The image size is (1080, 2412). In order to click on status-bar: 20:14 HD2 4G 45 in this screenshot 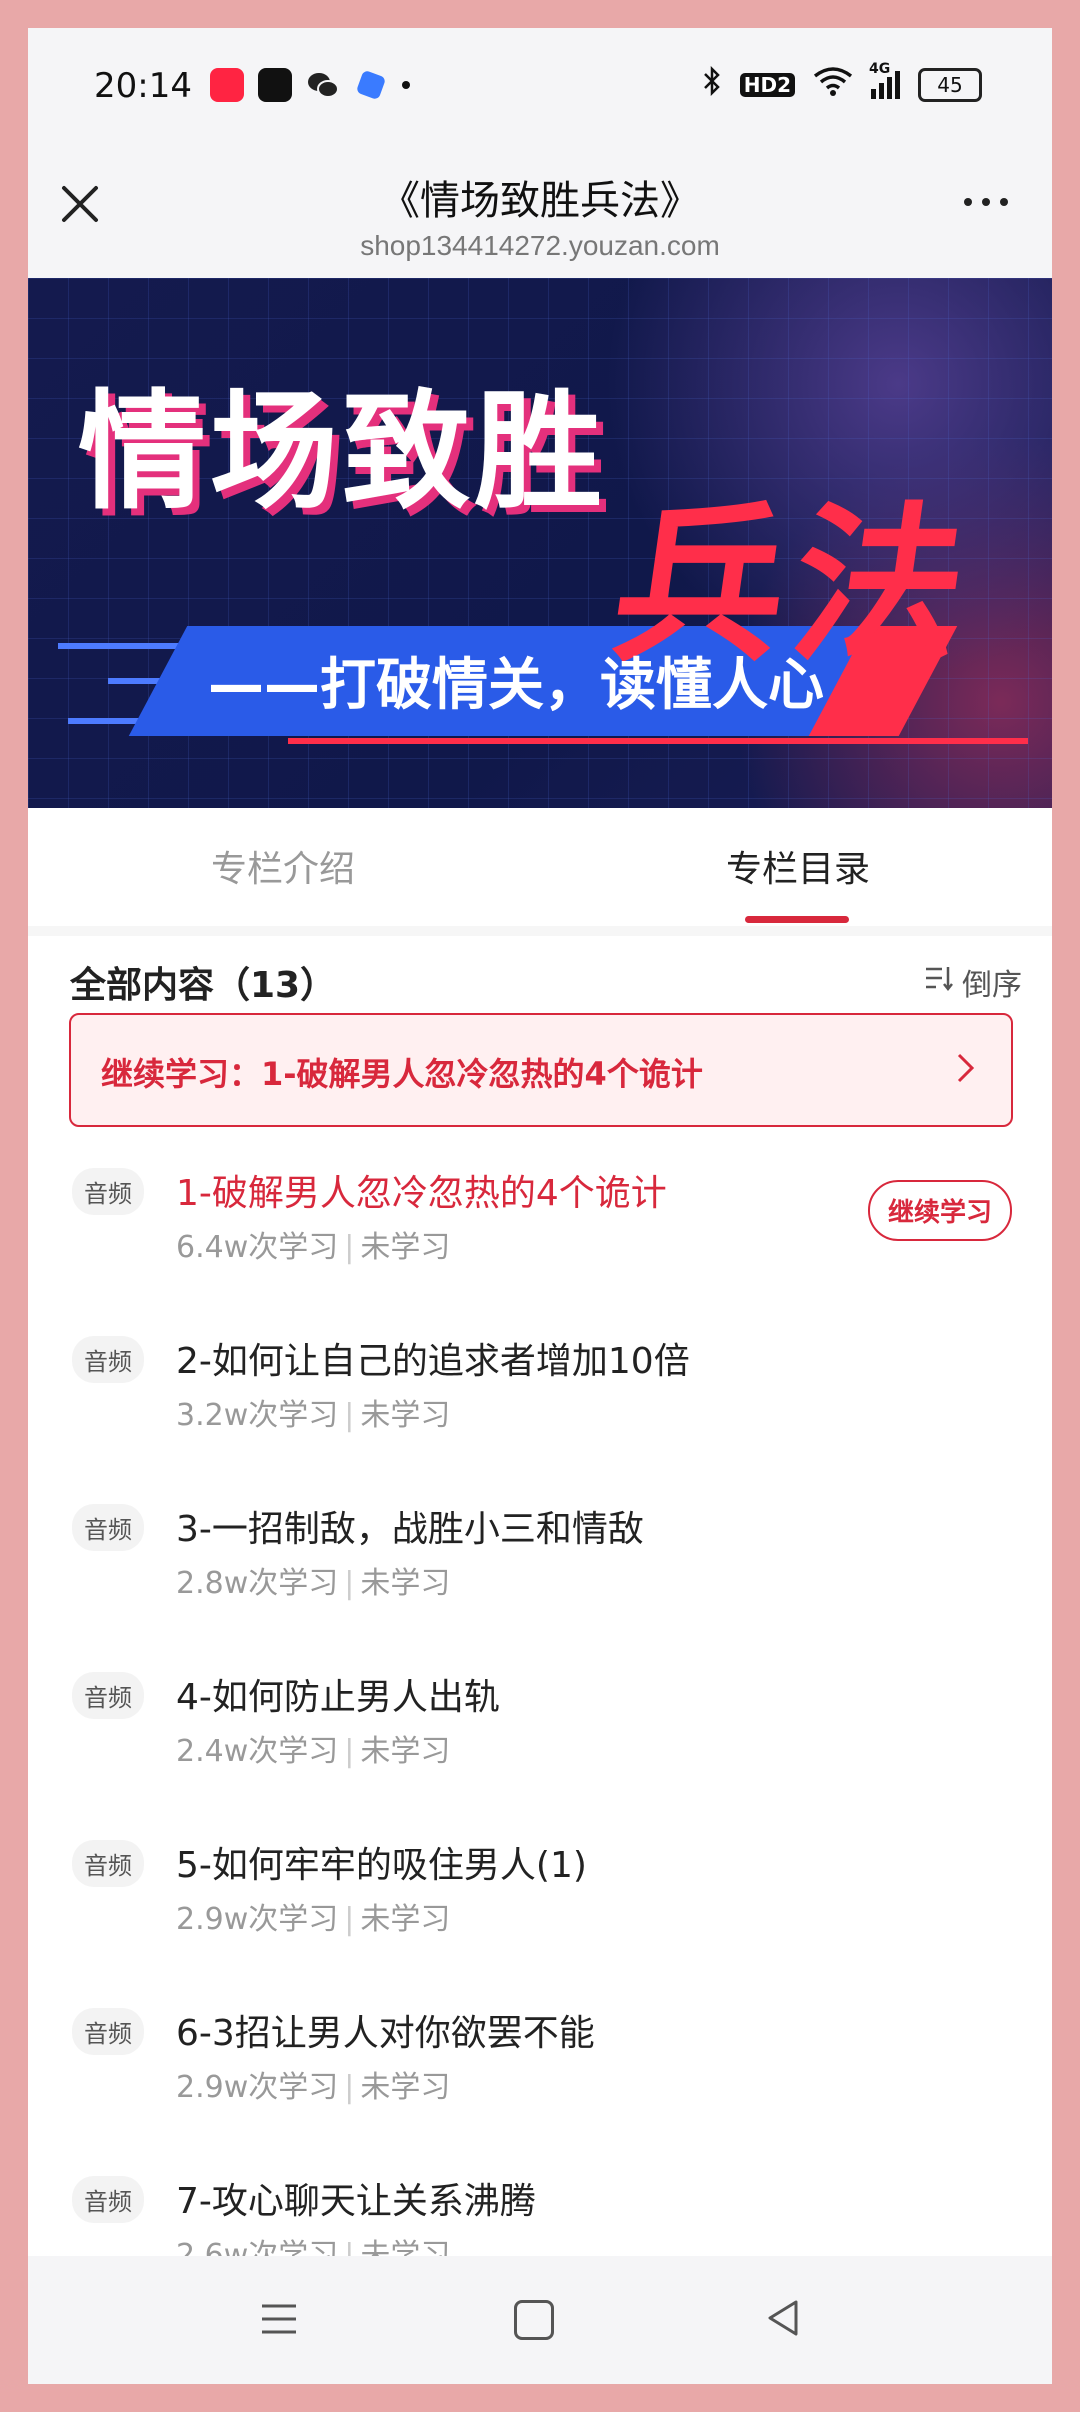, I will do `click(540, 88)`.